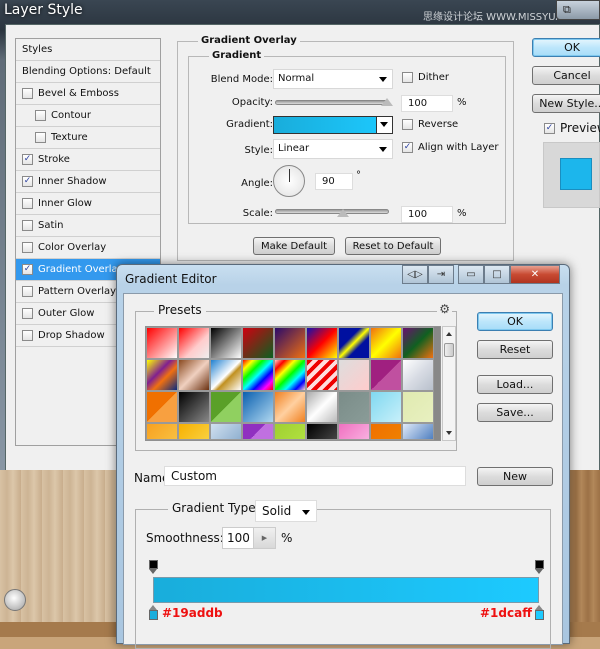 The width and height of the screenshot is (600, 649). Describe the element at coordinates (88, 50) in the screenshot. I see `styles-header: Styles` at that location.